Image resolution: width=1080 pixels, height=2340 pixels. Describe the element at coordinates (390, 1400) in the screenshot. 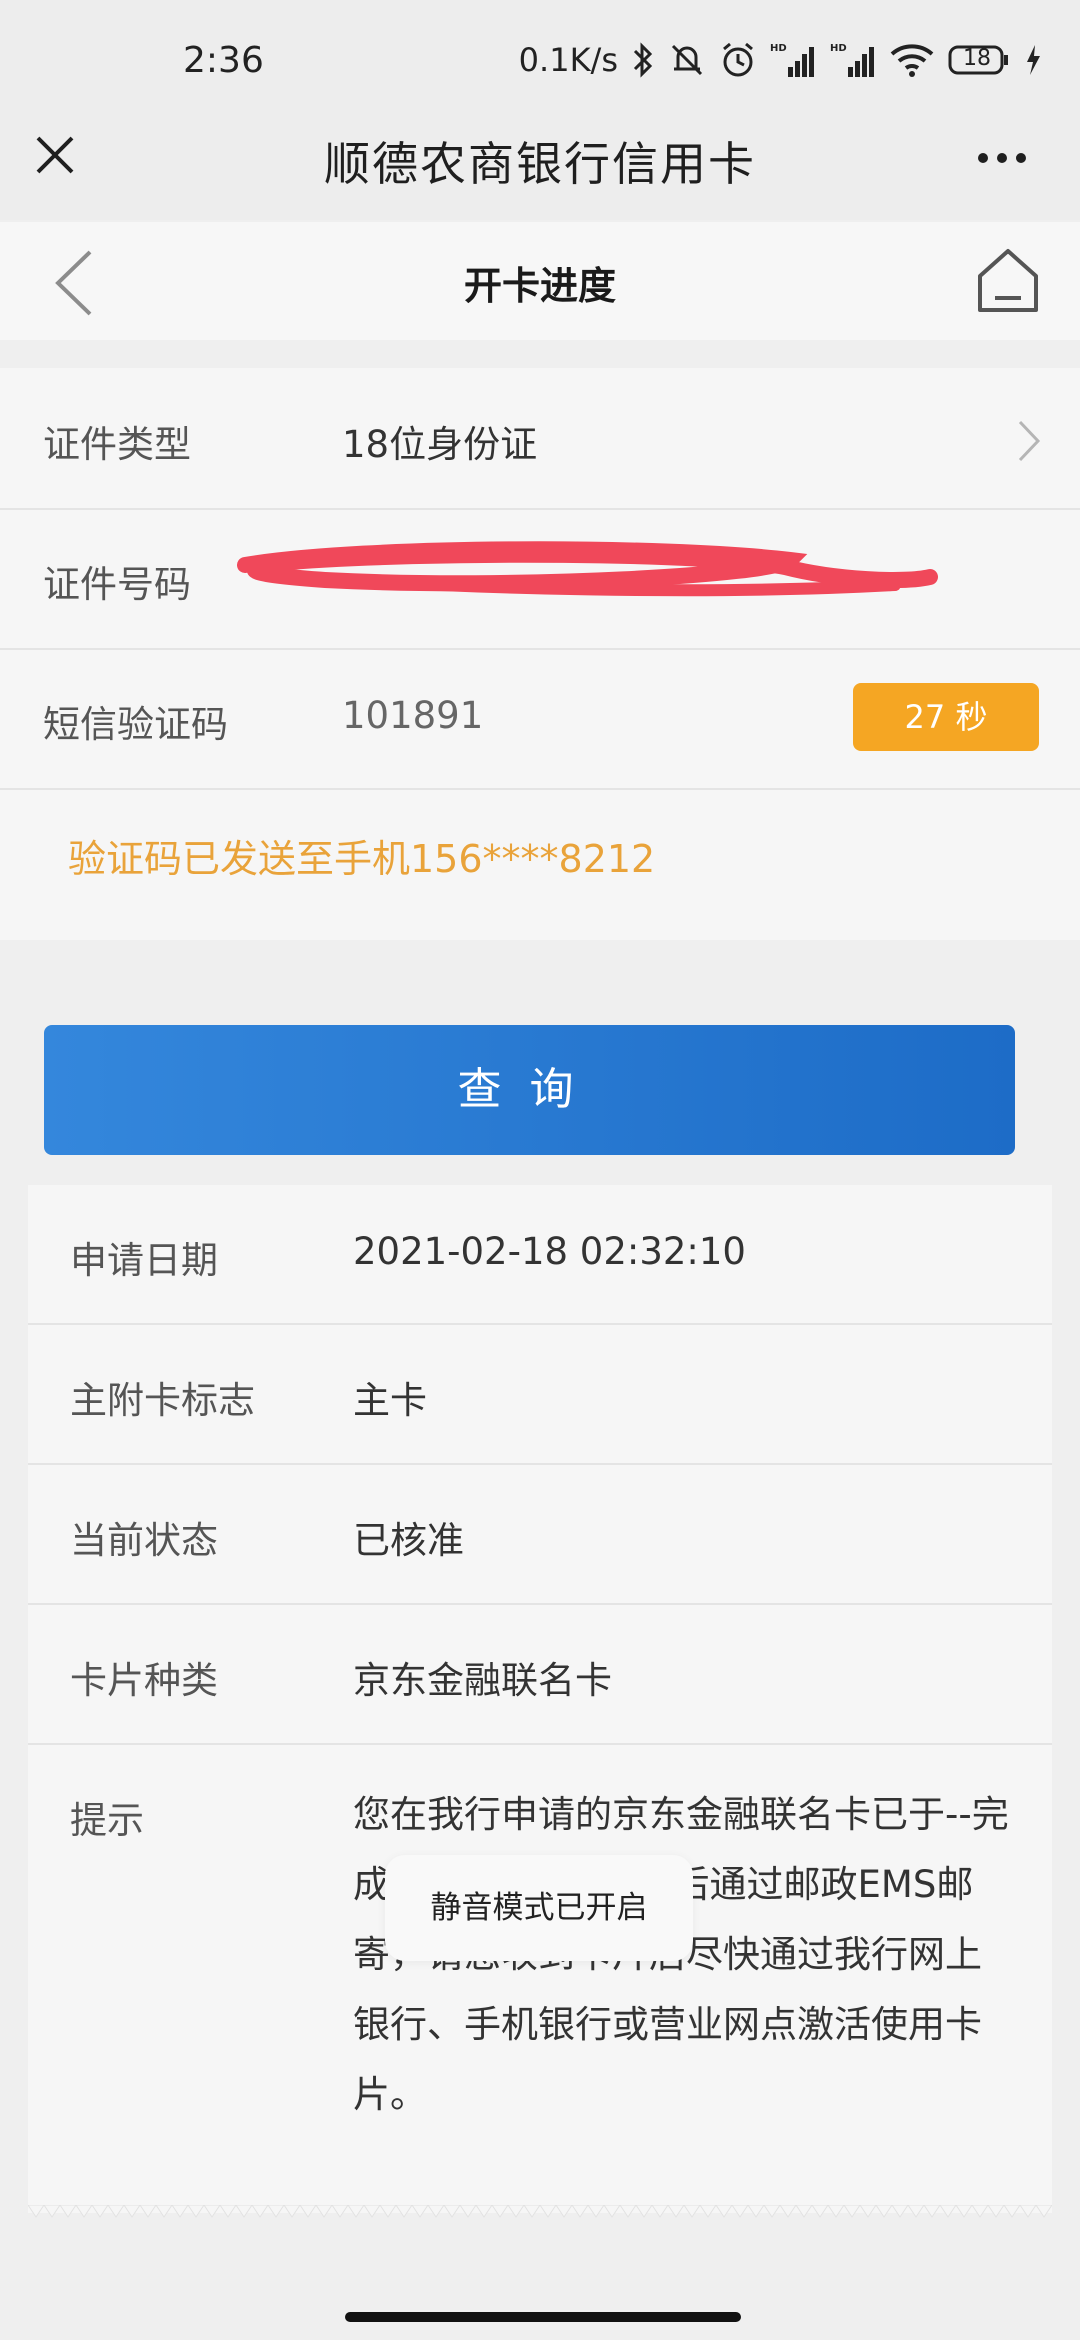

I see `card-role-value: 主卡` at that location.